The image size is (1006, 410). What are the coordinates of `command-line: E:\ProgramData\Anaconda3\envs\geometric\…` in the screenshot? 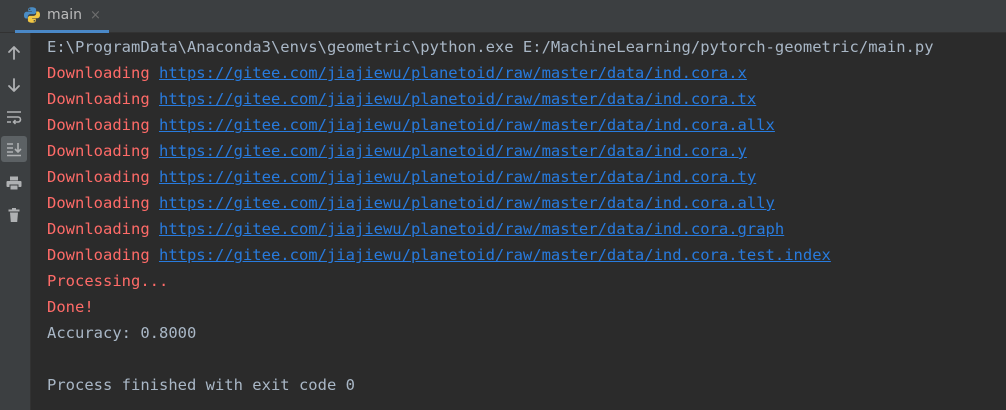 It's located at (490, 47).